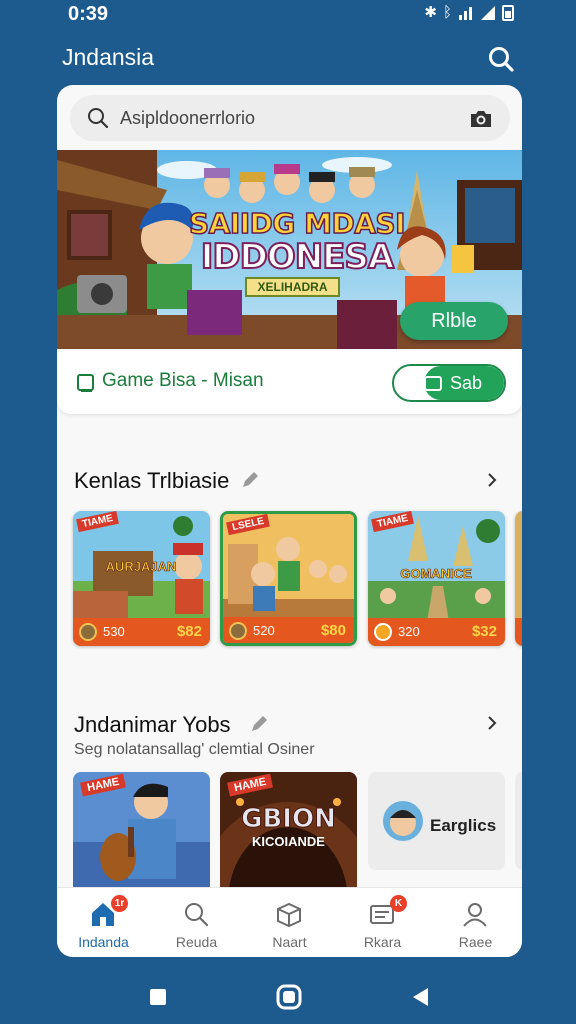  What do you see at coordinates (289, 915) in the screenshot?
I see `box-icon` at bounding box center [289, 915].